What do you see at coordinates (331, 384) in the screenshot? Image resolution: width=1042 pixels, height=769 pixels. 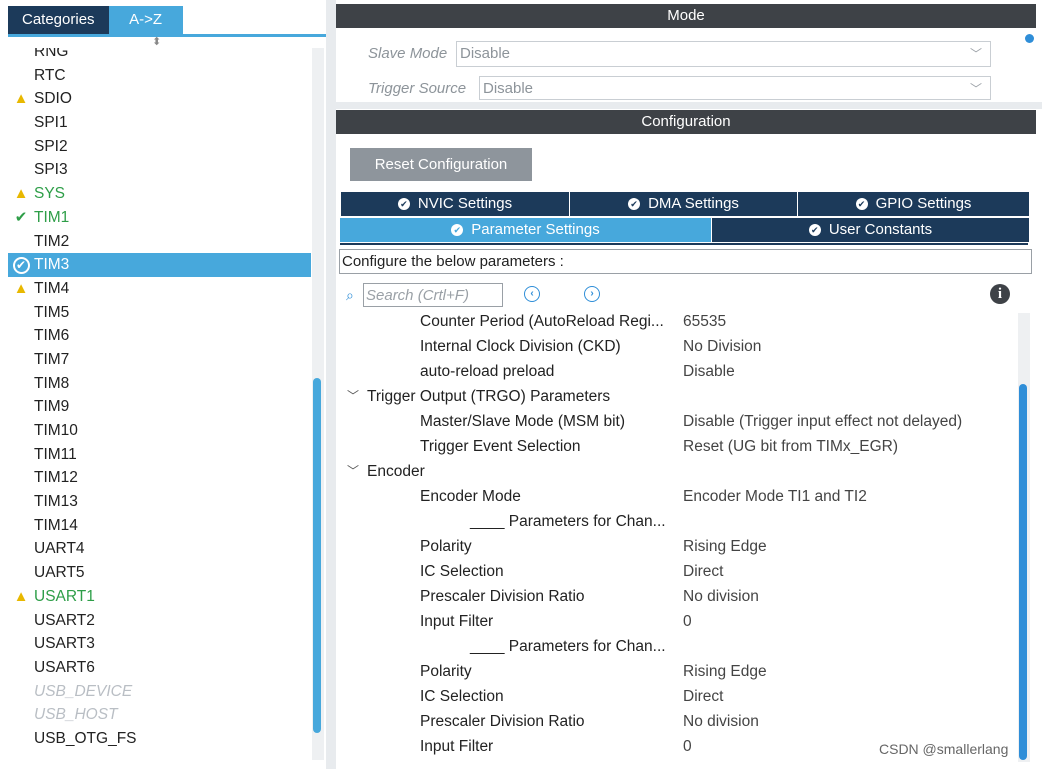 I see `pane-divider` at bounding box center [331, 384].